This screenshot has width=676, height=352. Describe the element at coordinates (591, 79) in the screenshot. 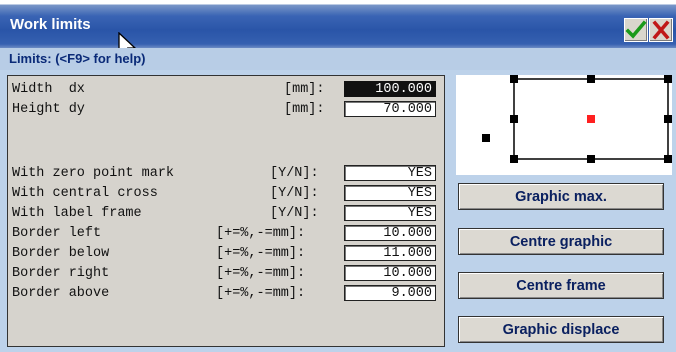

I see `handle-top-center` at that location.